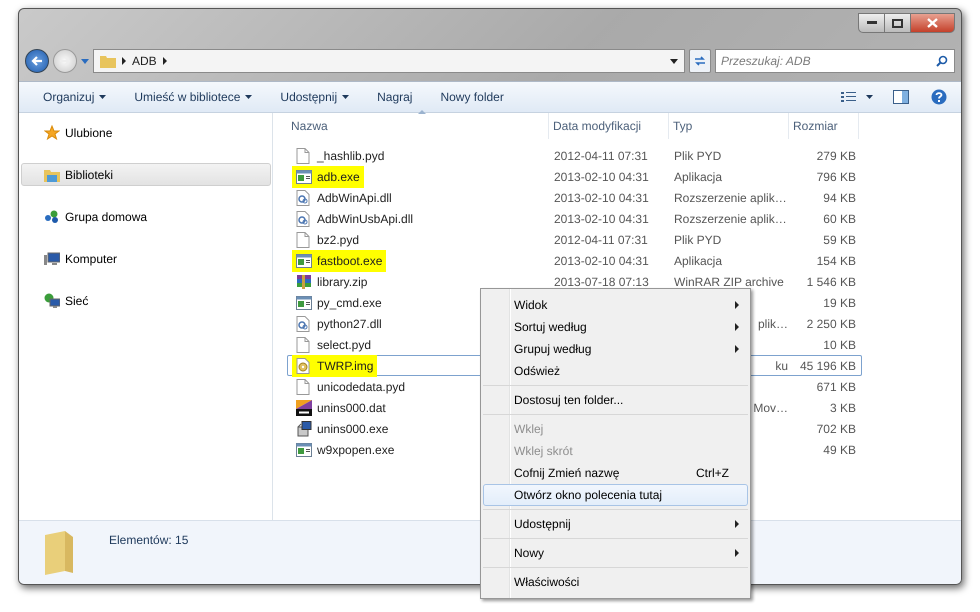  I want to click on close-icon, so click(932, 23).